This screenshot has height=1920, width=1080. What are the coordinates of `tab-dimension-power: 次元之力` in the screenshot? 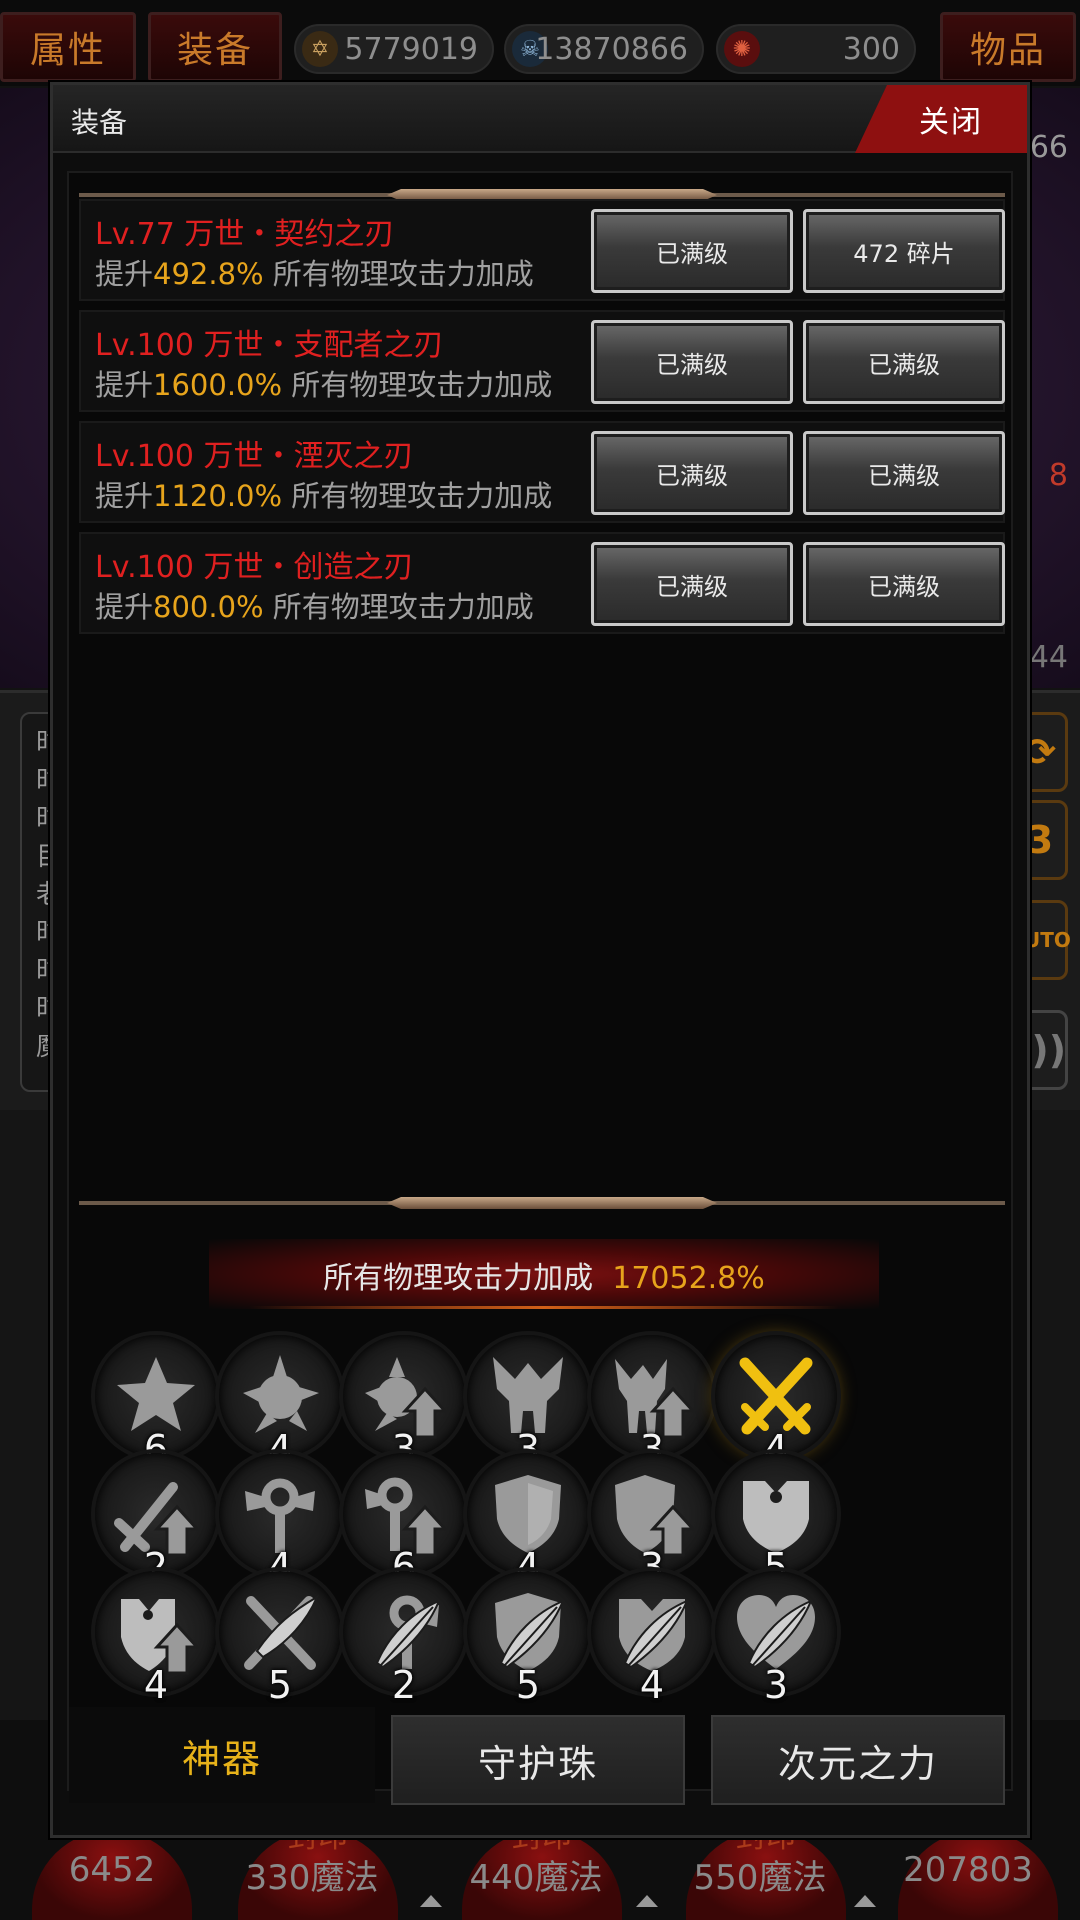 It's located at (858, 1760).